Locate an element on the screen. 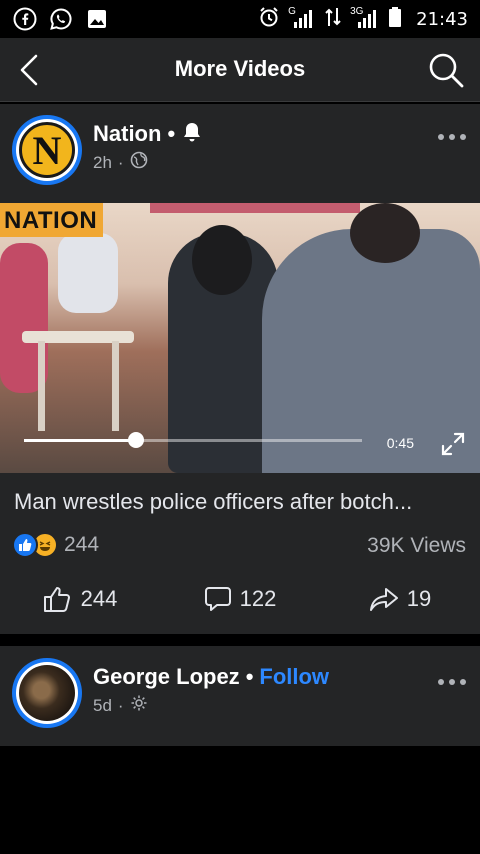 This screenshot has width=480, height=854. nation-logo-letter: N is located at coordinates (47, 150).